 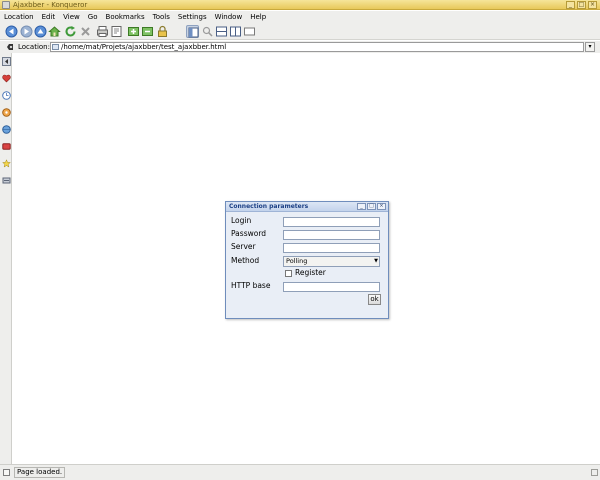 I want to click on clear-location-icon, so click(x=10, y=47).